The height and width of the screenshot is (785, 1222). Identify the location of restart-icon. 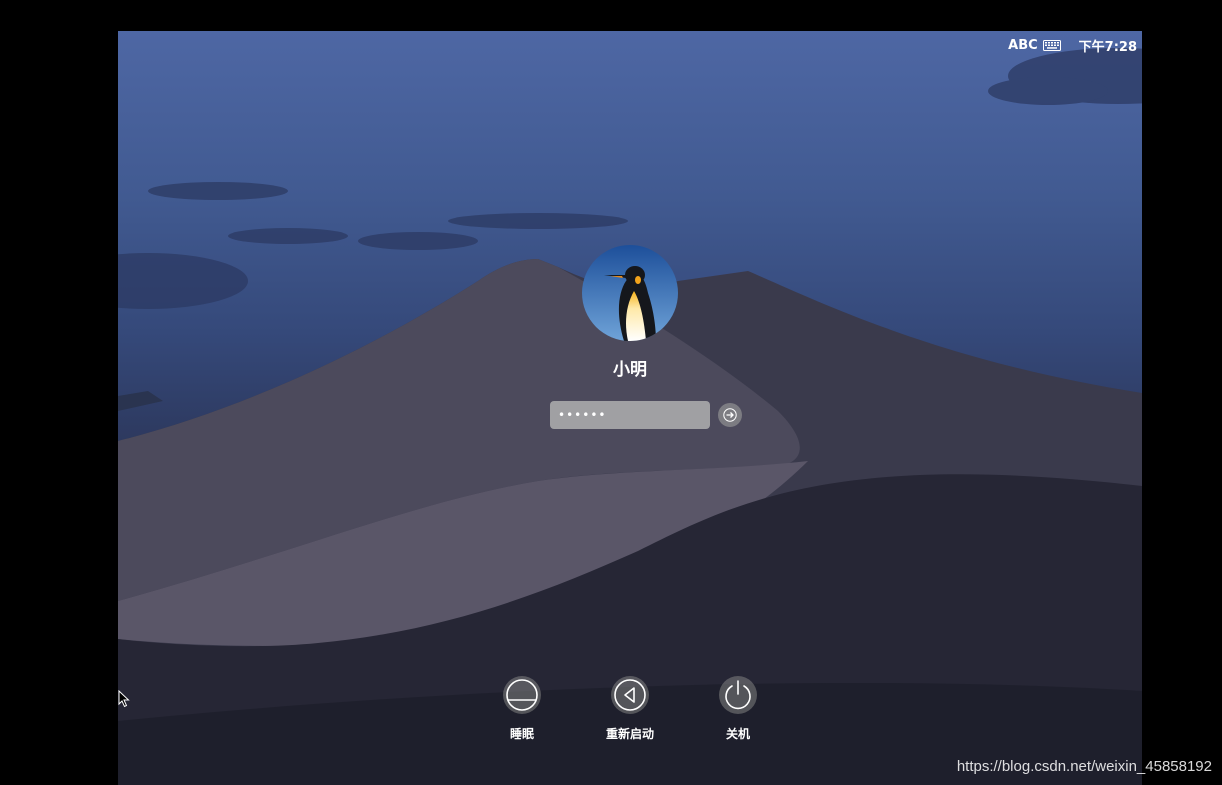
(630, 695).